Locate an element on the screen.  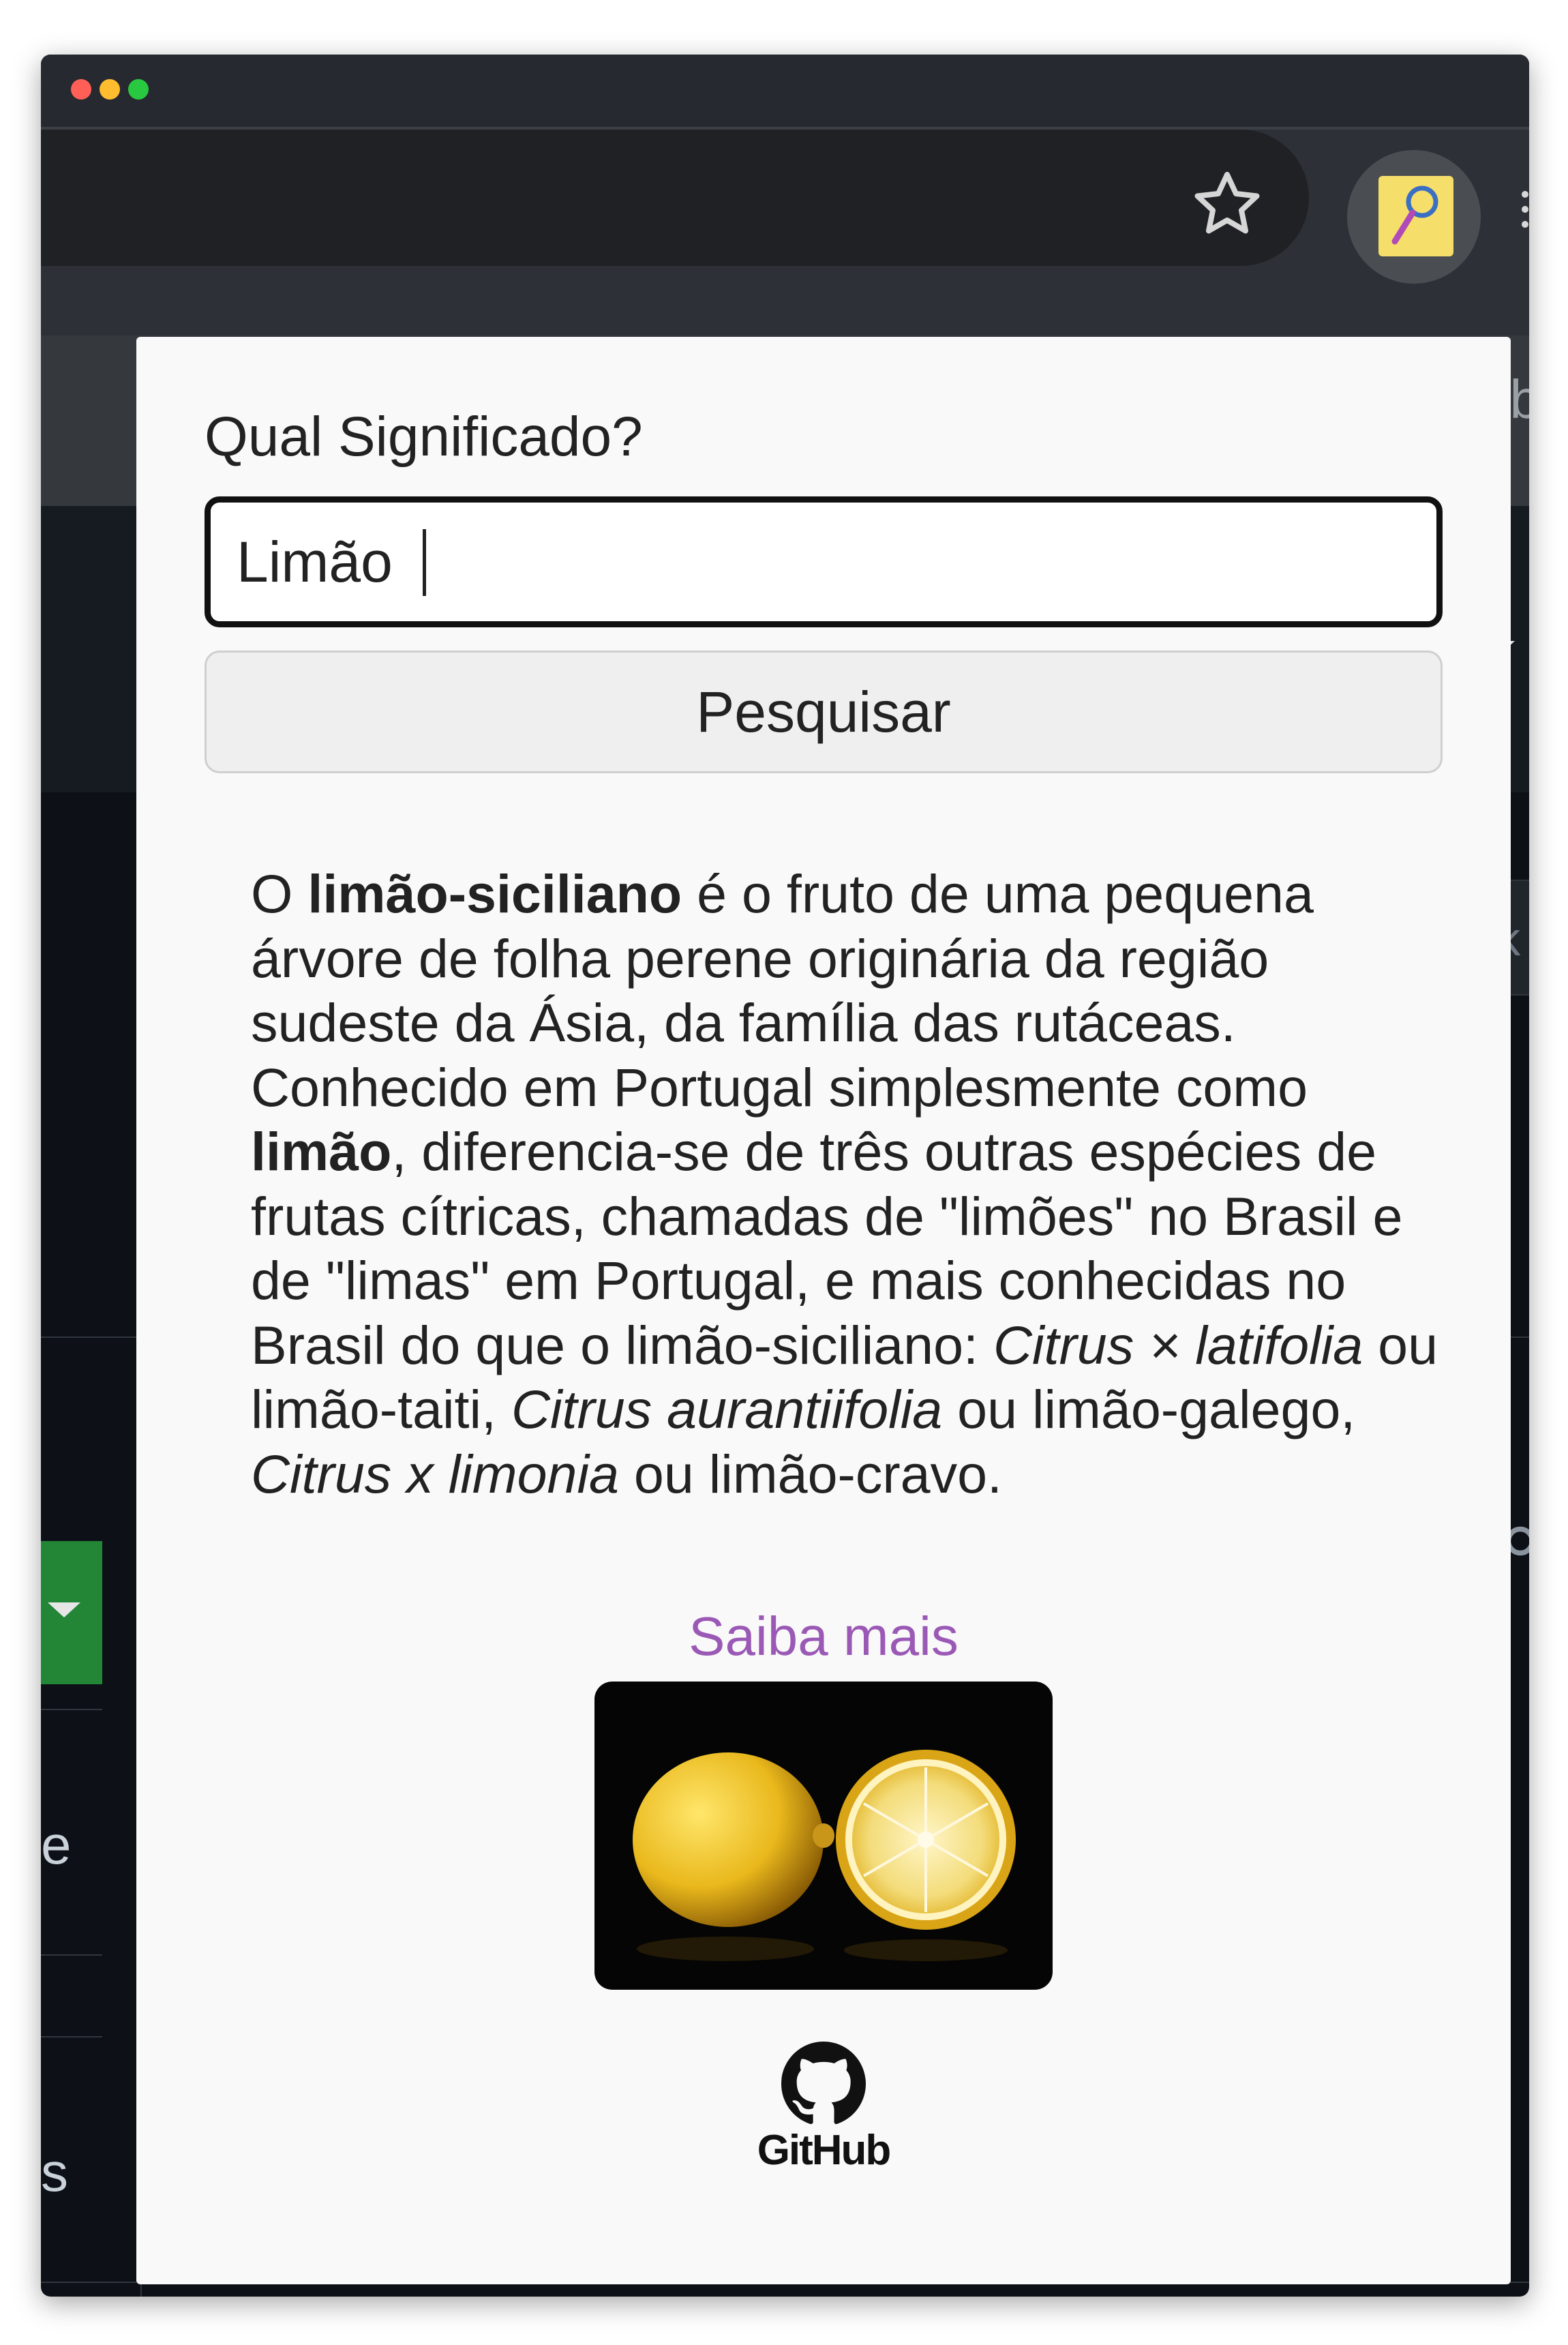
more-vert-icon is located at coordinates (1526, 208).